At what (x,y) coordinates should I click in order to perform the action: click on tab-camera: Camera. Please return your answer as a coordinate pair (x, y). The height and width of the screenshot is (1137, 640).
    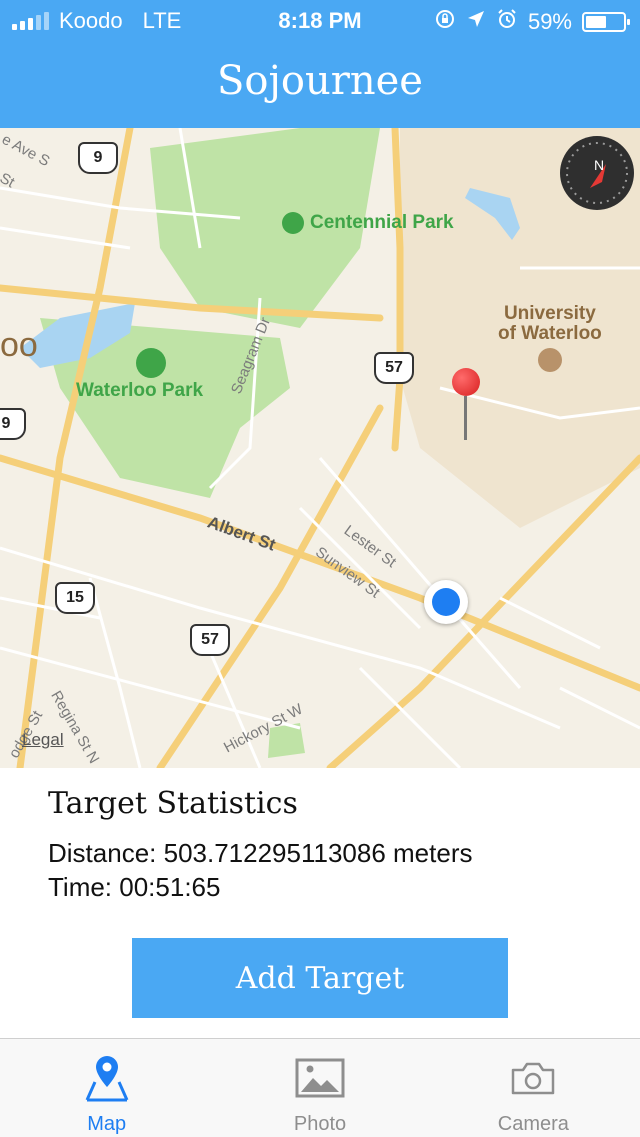
    Looking at the image, I should click on (533, 1088).